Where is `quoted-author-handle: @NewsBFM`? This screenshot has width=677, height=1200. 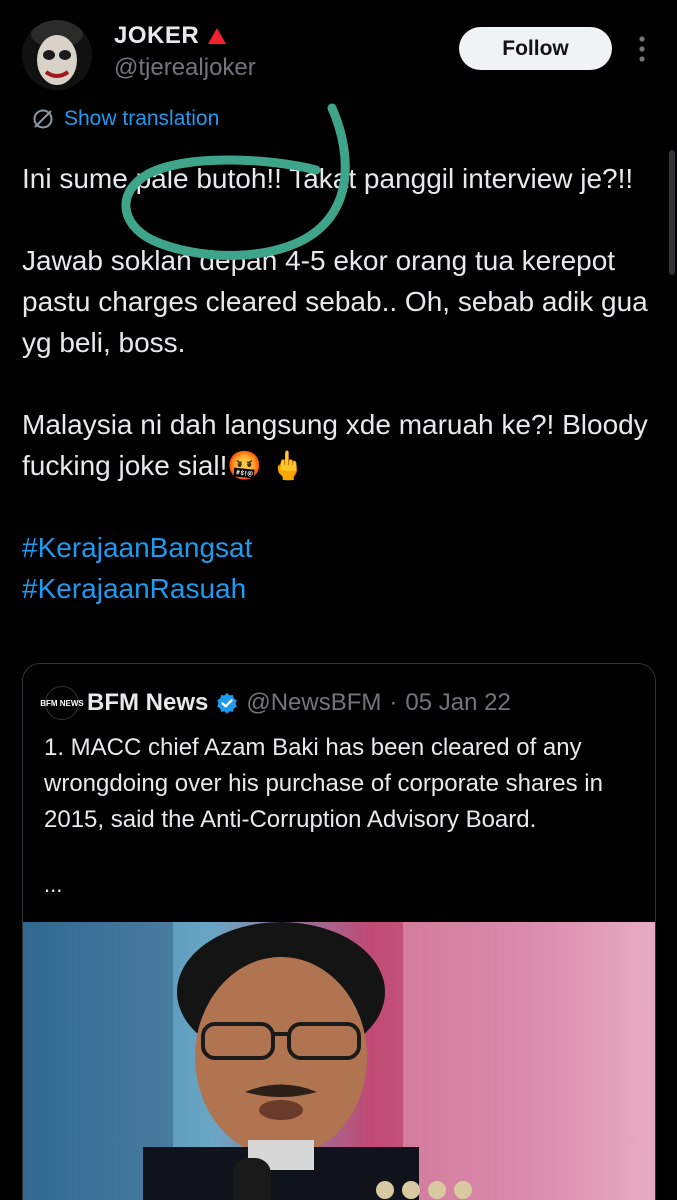 quoted-author-handle: @NewsBFM is located at coordinates (314, 702).